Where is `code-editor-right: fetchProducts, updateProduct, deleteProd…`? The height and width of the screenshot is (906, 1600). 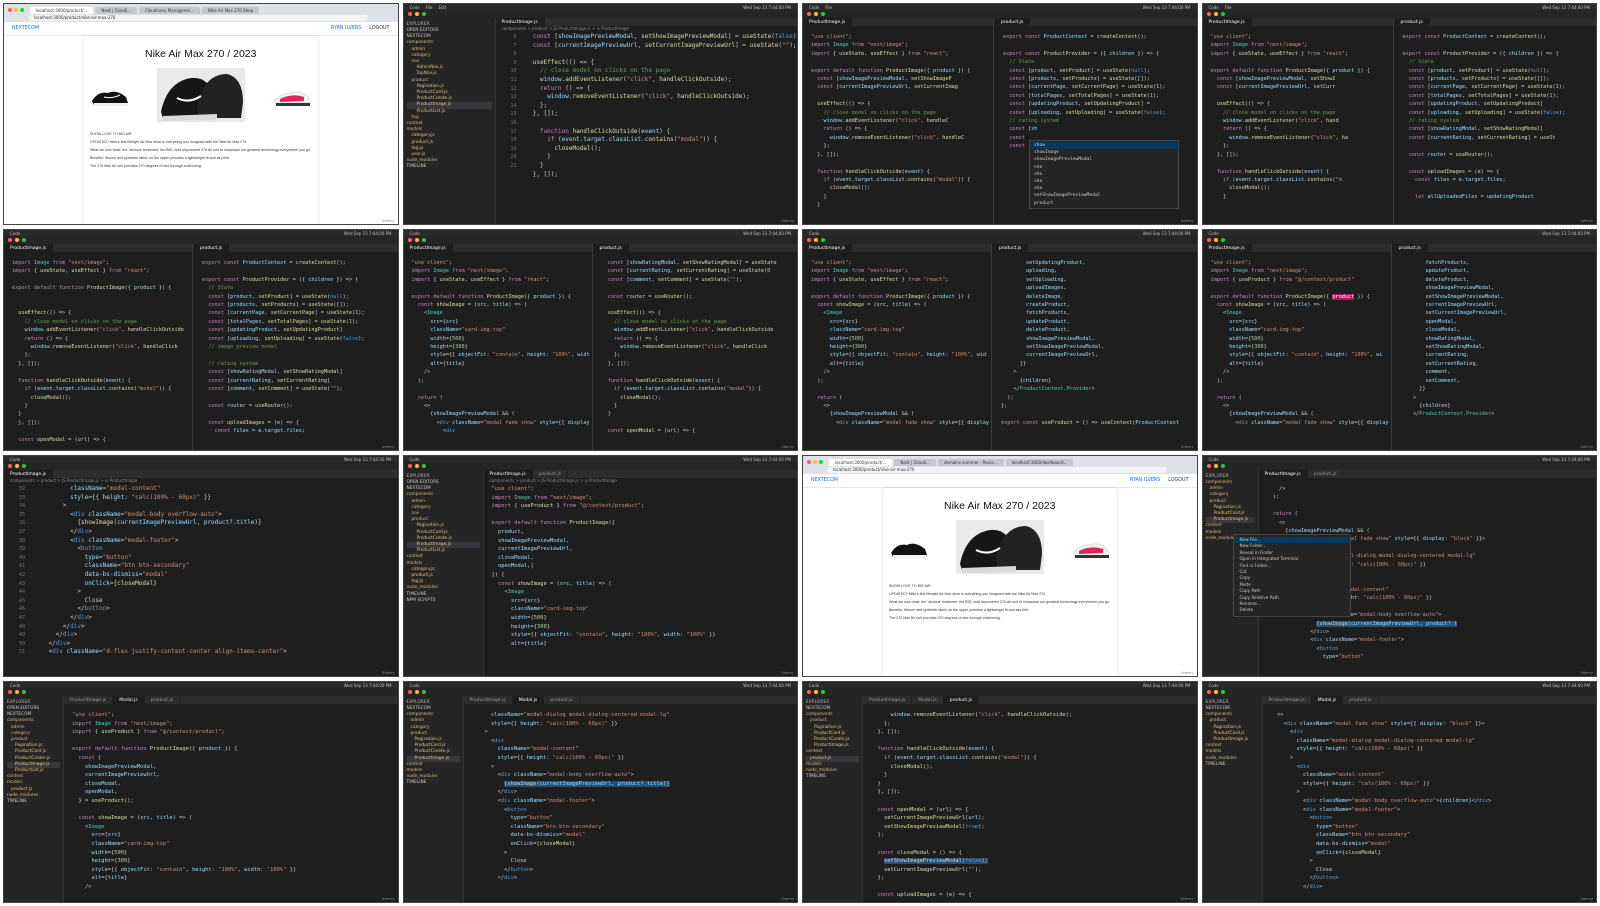
code-editor-right: fetchProducts, updateProduct, deleteProd… is located at coordinates (1497, 354).